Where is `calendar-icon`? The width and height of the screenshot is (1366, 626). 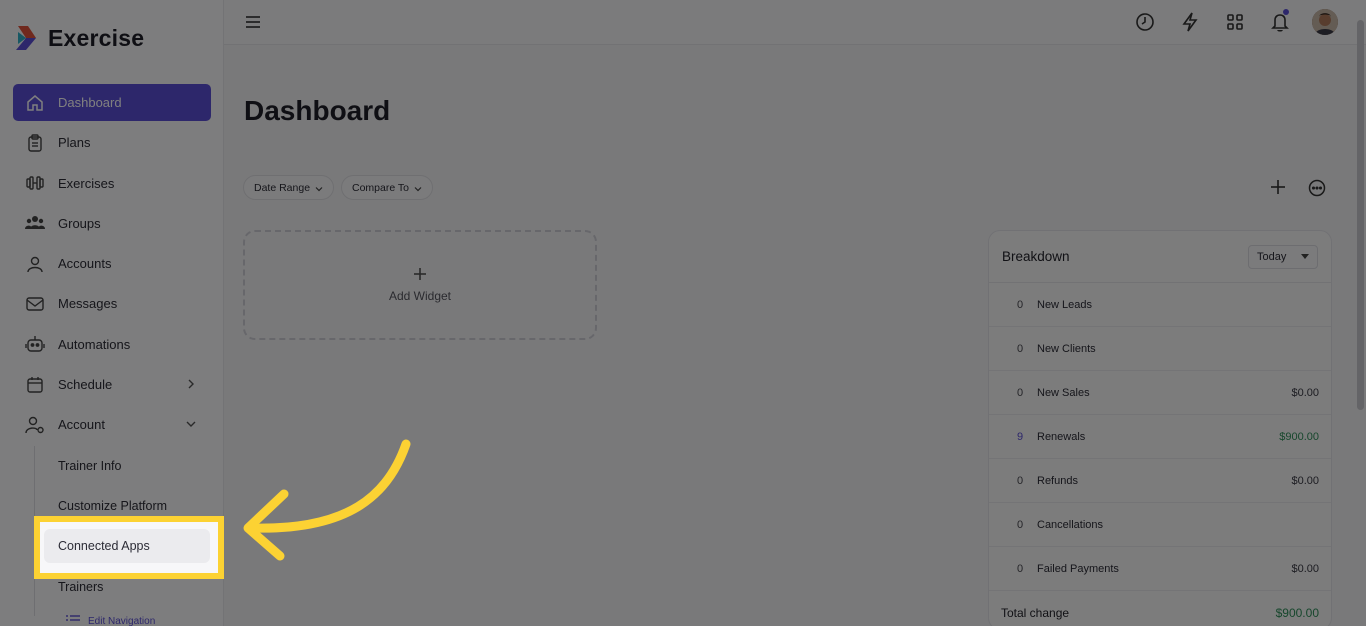
calendar-icon is located at coordinates (35, 385).